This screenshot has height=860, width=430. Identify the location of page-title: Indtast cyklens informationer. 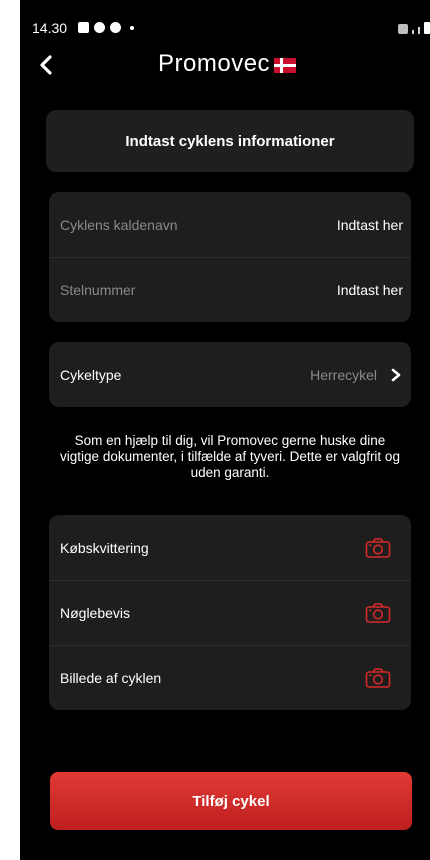
(230, 141).